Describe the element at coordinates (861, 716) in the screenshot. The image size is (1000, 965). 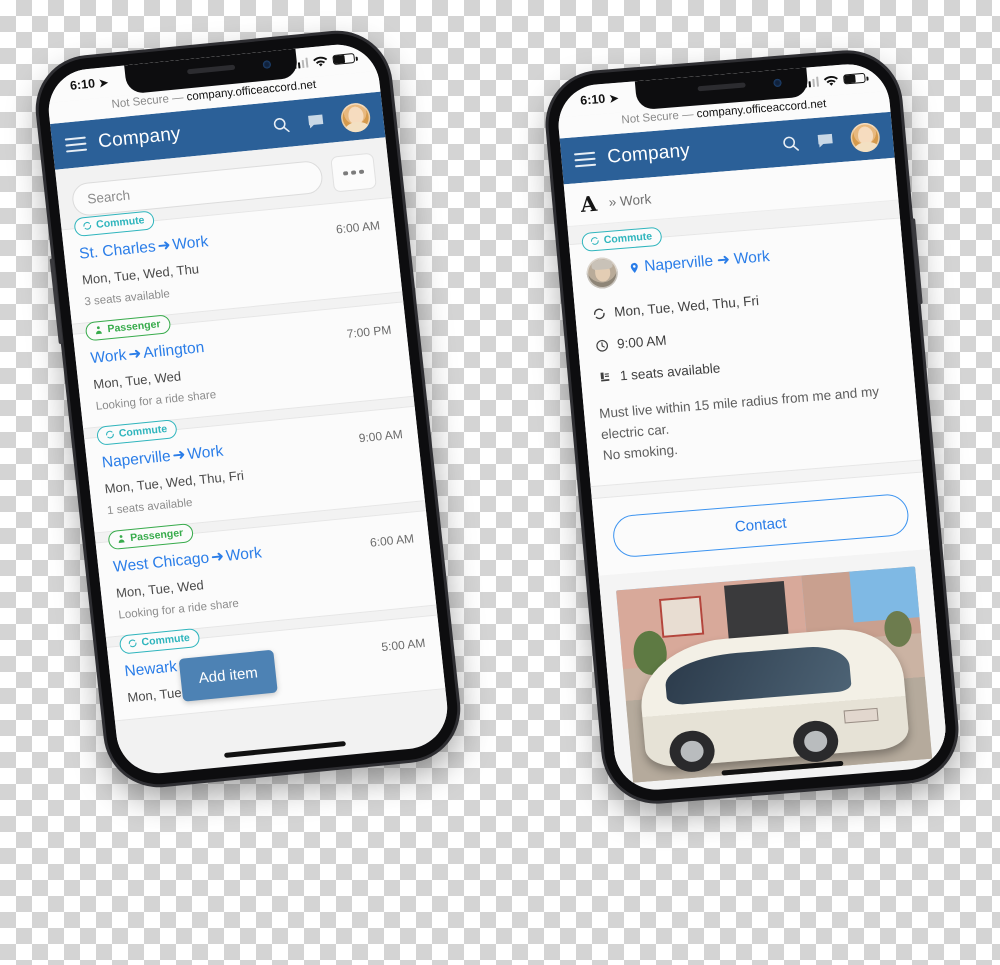
I see `photo-license-plate` at that location.